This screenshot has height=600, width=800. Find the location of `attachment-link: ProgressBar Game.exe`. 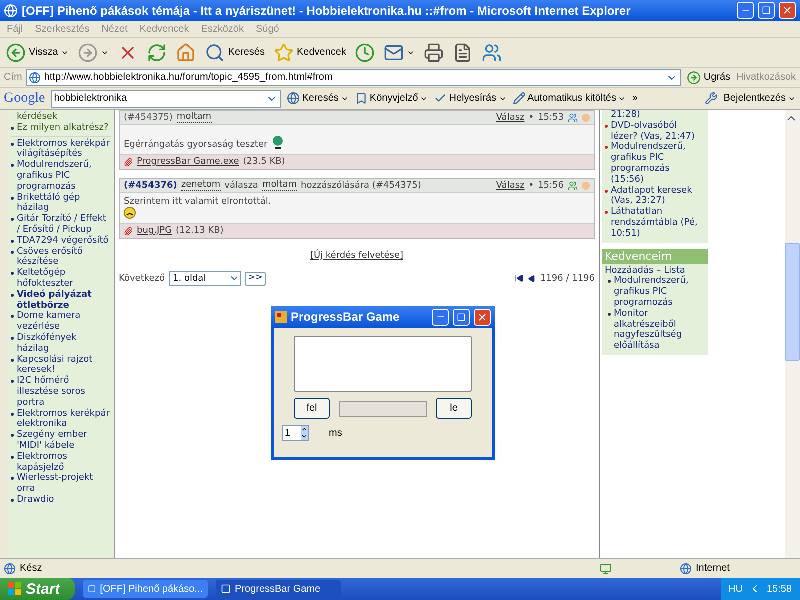

attachment-link: ProgressBar Game.exe is located at coordinates (188, 162).